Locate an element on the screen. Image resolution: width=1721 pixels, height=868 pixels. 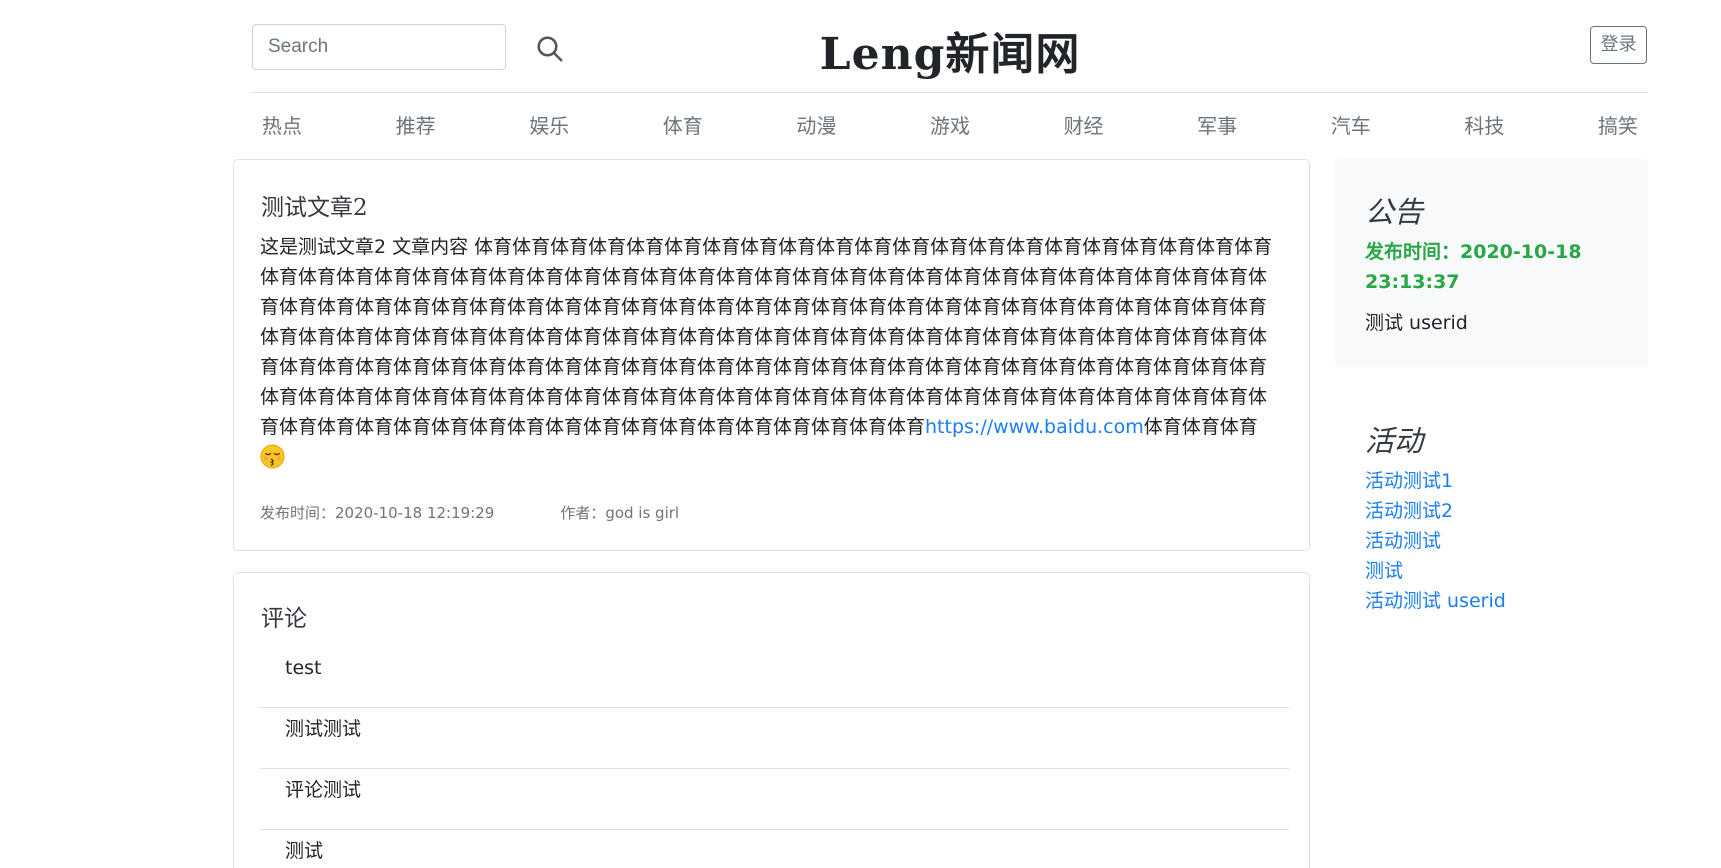
article-meta: 发布时间：2020-10-18 12:19:29 作者：god is girl is located at coordinates (469, 512).